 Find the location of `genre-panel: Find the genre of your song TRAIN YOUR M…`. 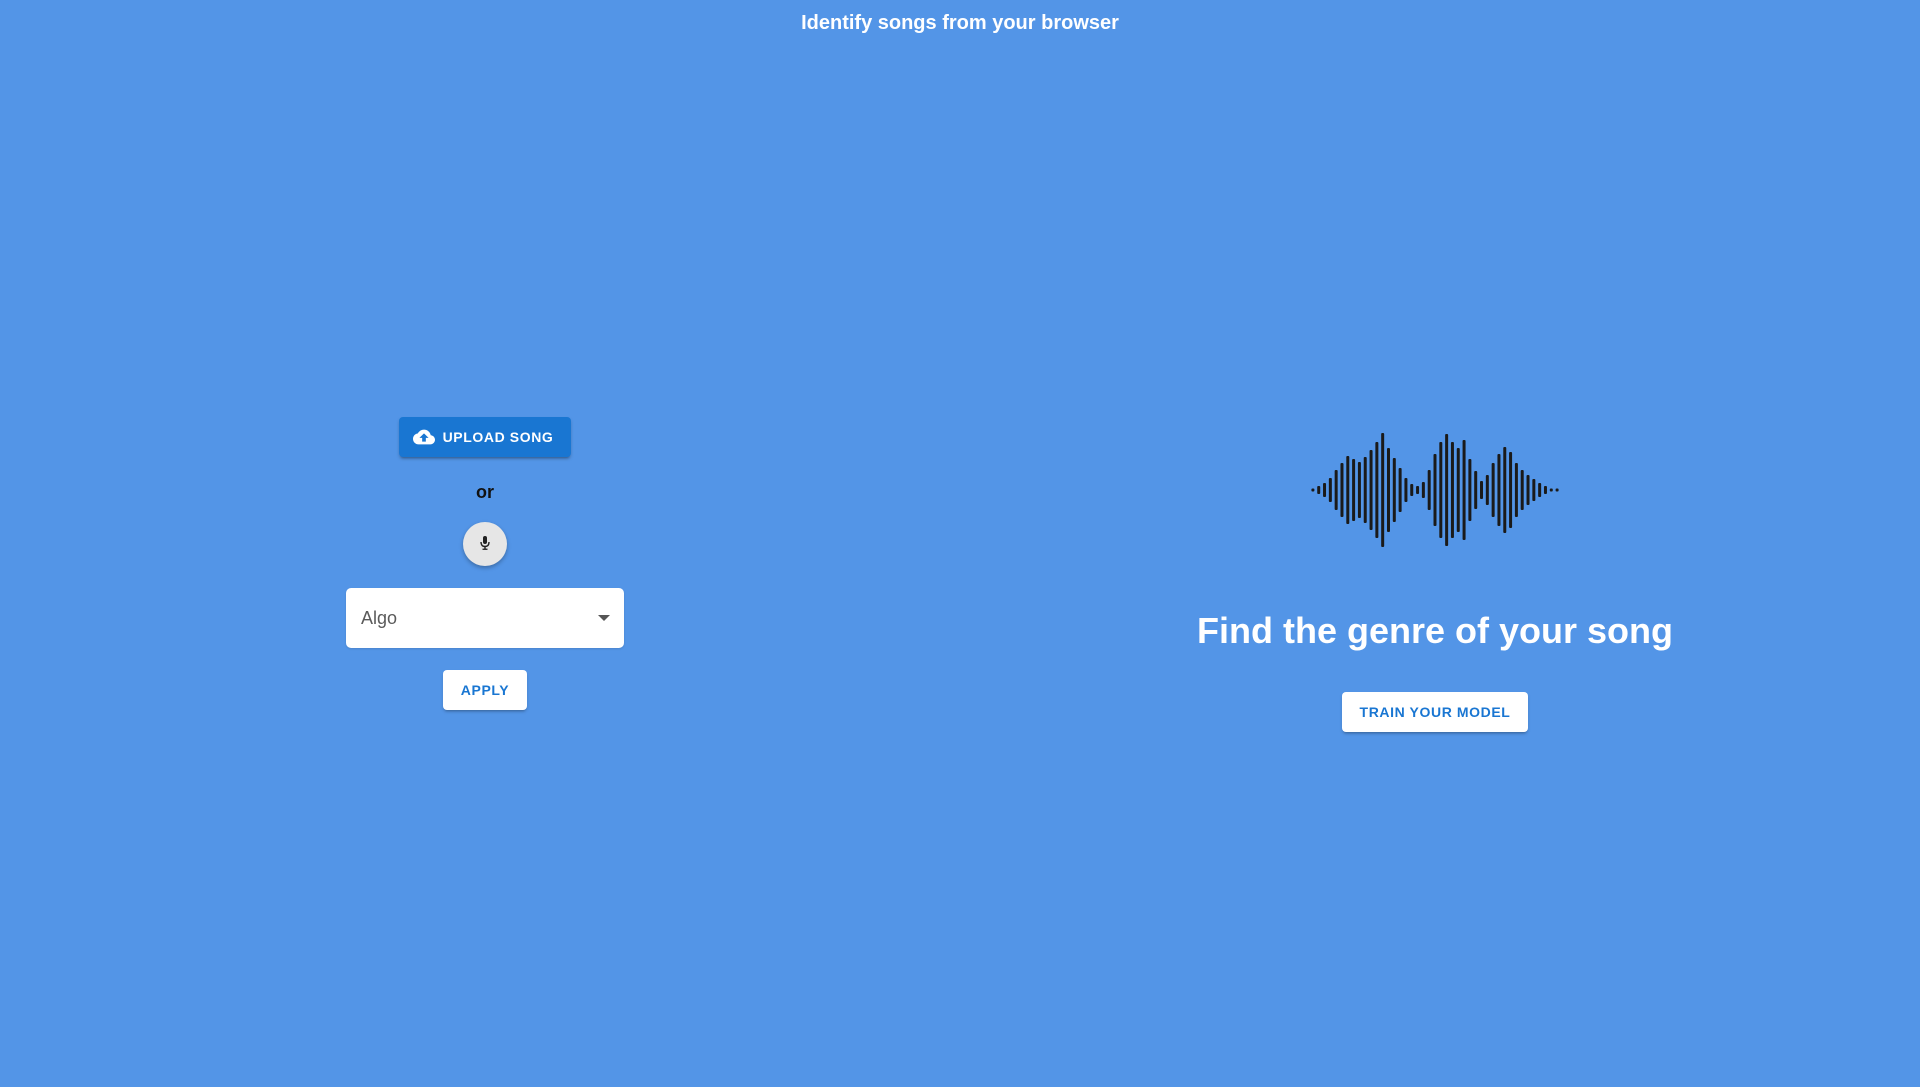

genre-panel: Find the genre of your song TRAIN YOUR M… is located at coordinates (1435, 582).